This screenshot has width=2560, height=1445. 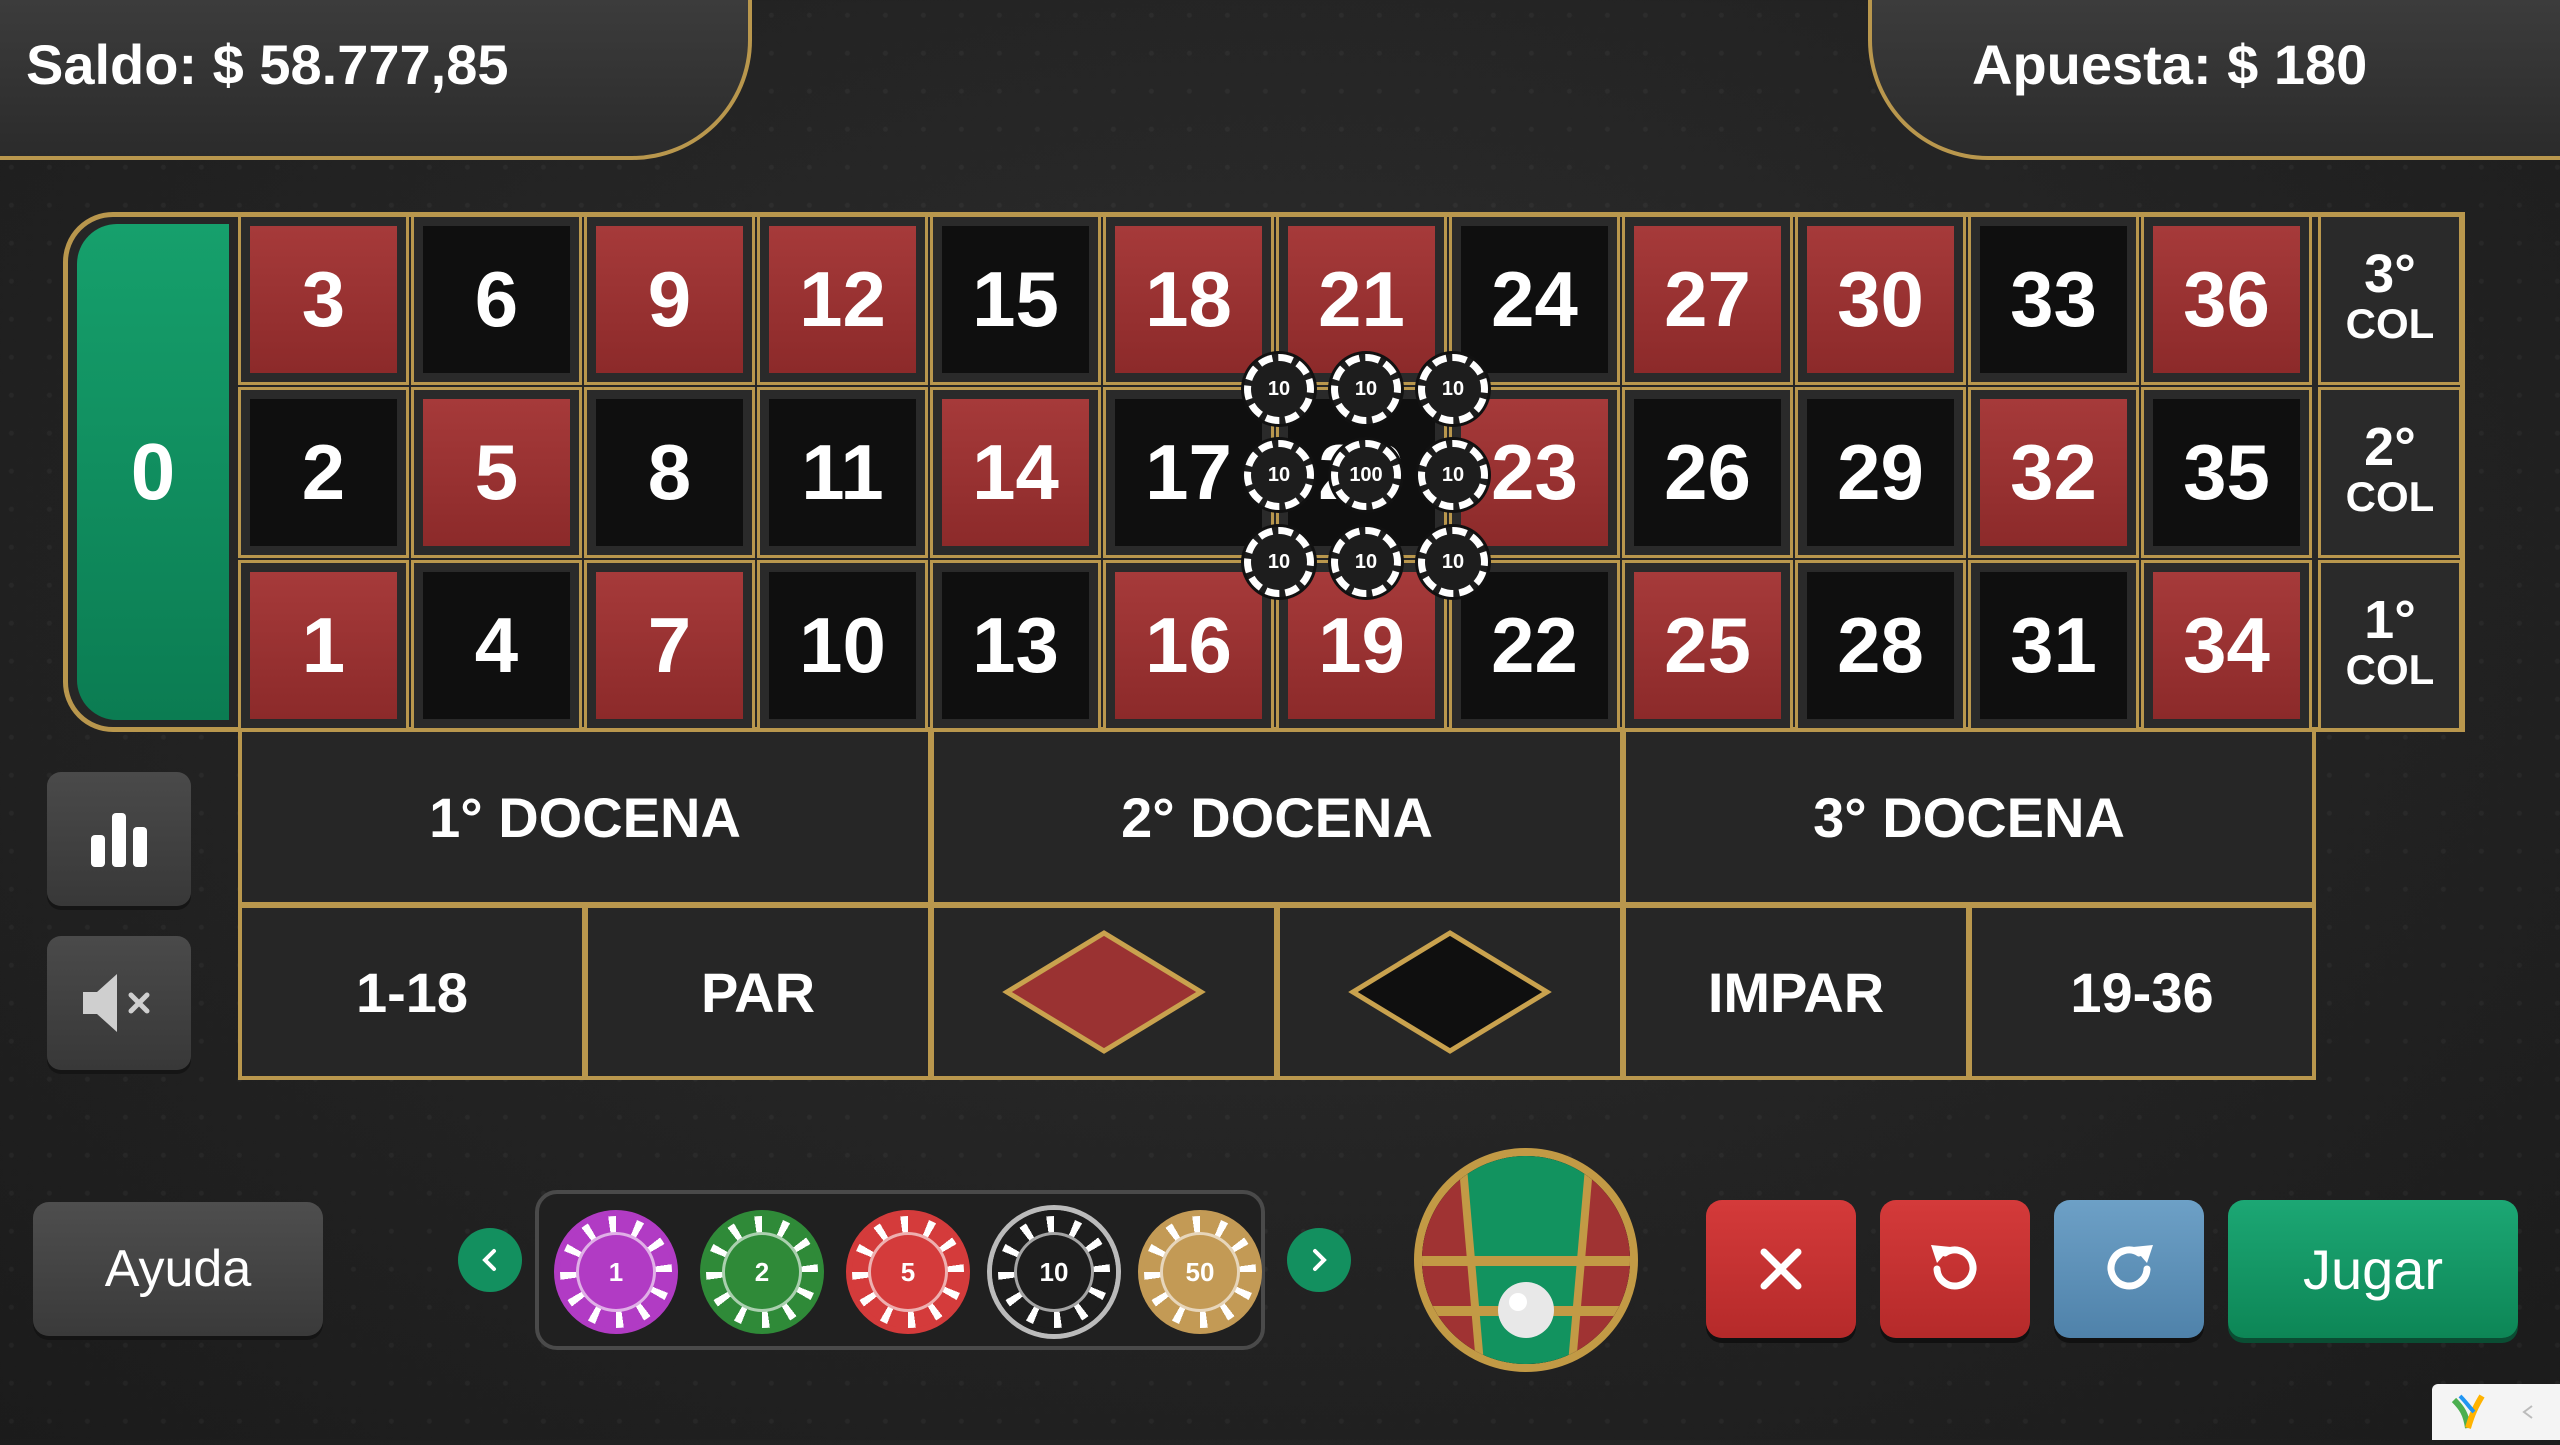 I want to click on chips-prev-button, so click(x=490, y=1260).